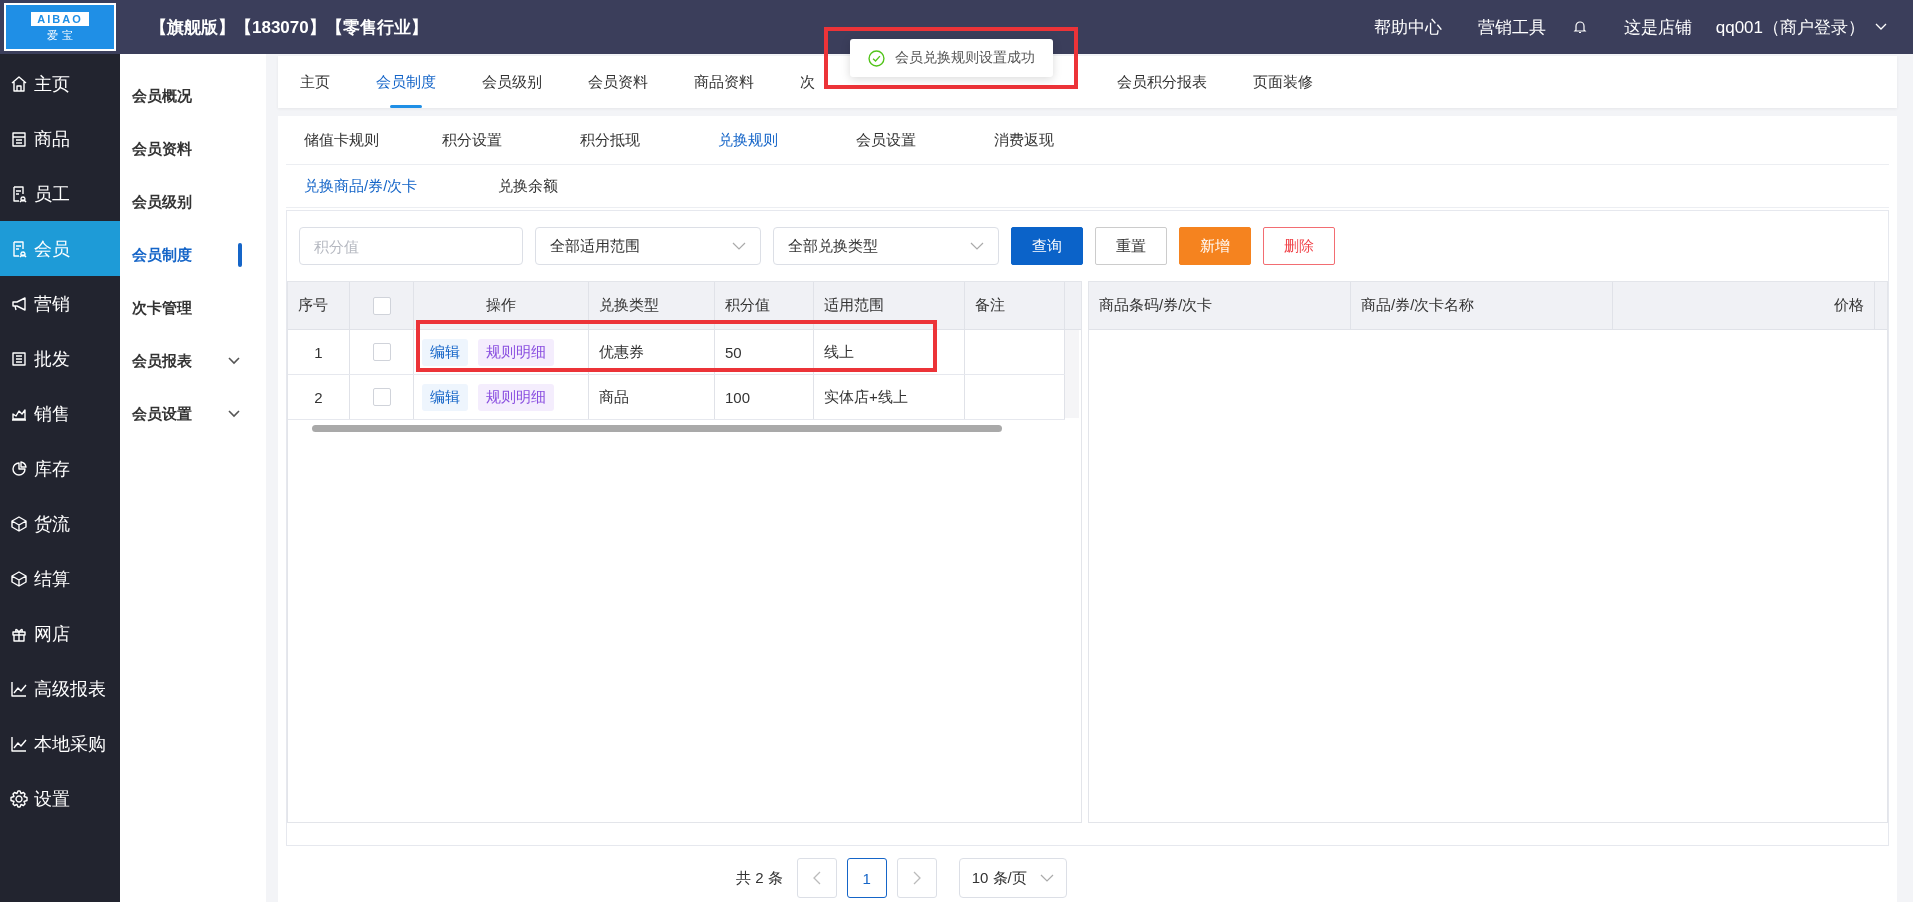 The width and height of the screenshot is (1913, 902). I want to click on sidebar-item: 主页, so click(60, 83).